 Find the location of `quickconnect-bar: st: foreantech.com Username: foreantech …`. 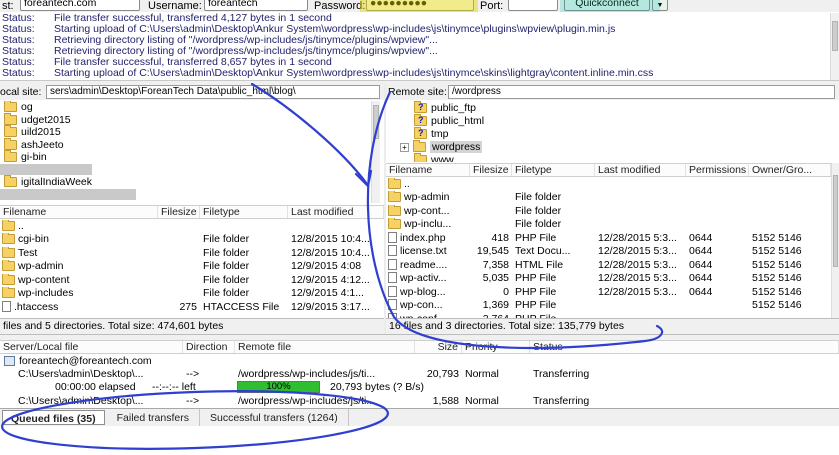

quickconnect-bar: st: foreantech.com Username: foreantech … is located at coordinates (419, 6).